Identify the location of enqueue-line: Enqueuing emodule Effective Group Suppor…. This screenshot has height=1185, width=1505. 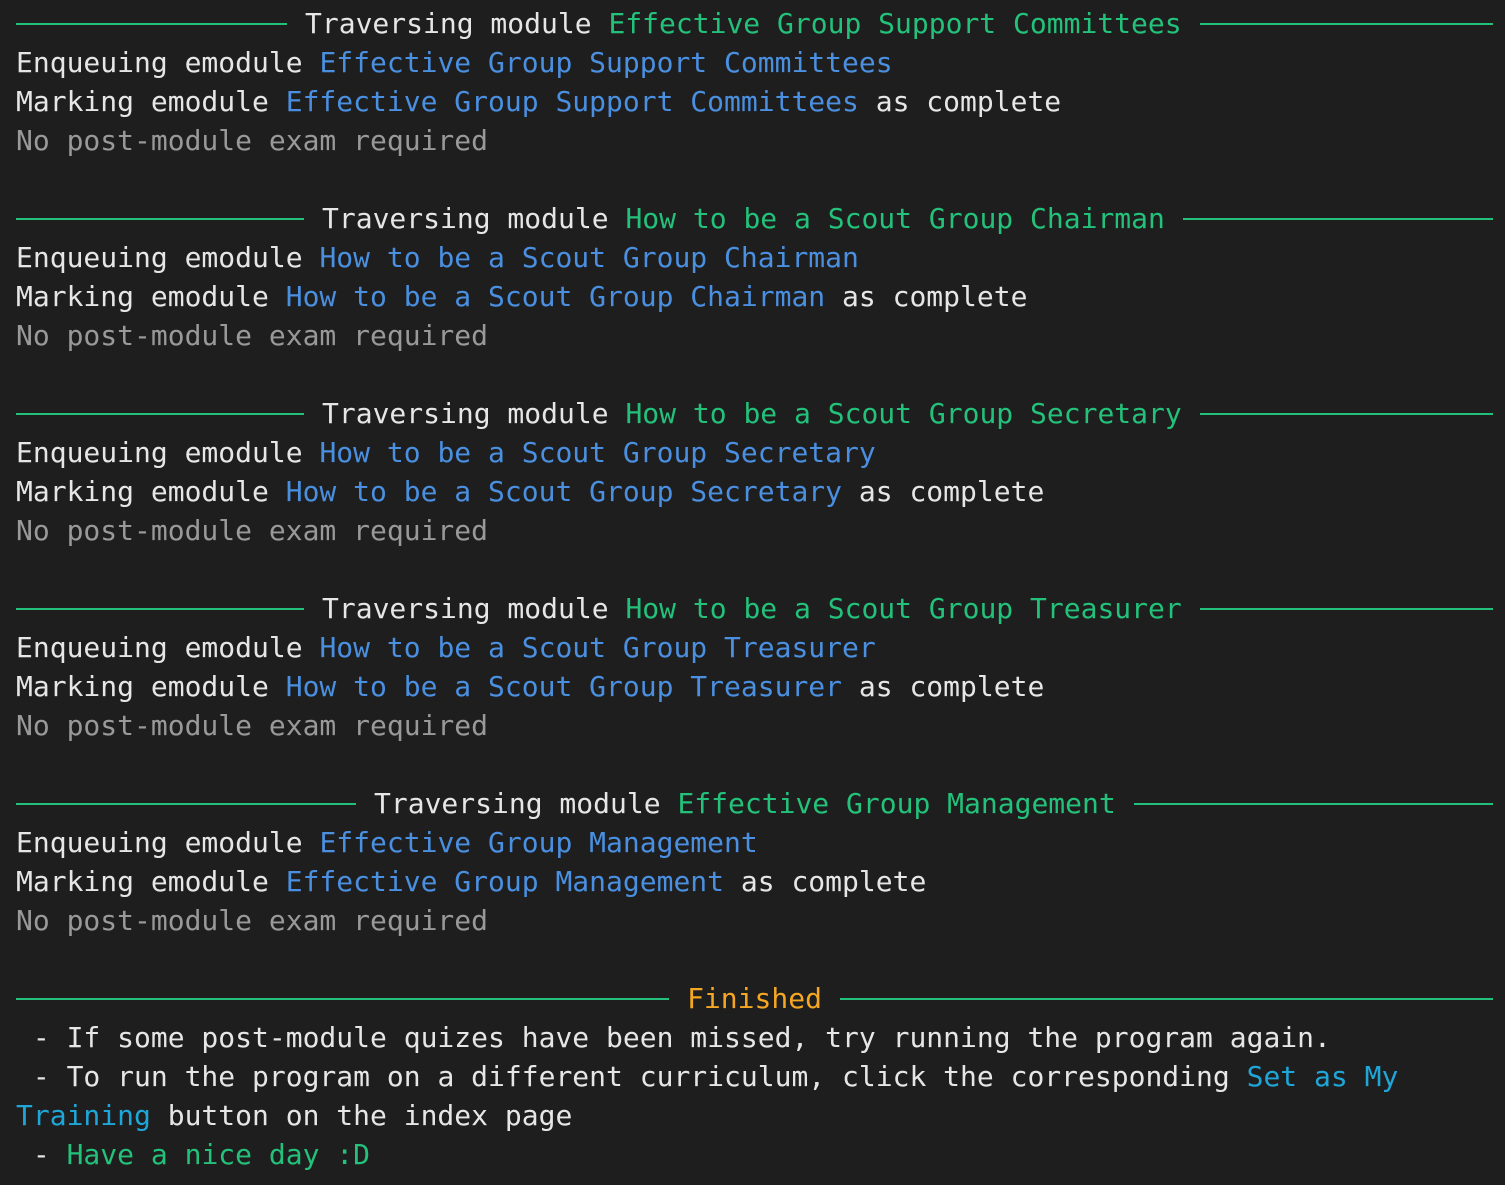
(454, 62).